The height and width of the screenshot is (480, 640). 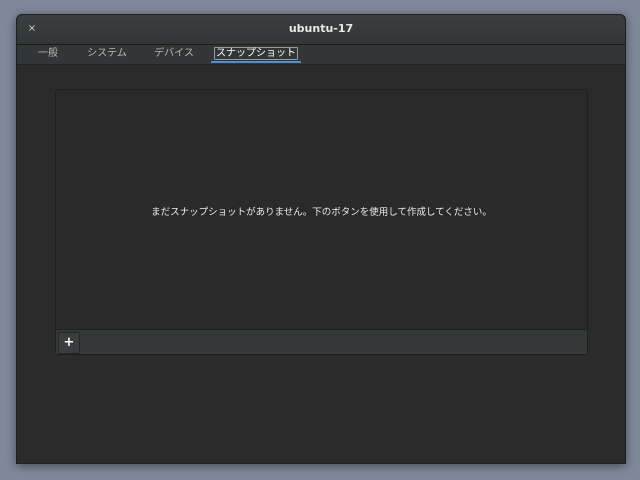 What do you see at coordinates (69, 343) in the screenshot?
I see `add-snapshot-button: +` at bounding box center [69, 343].